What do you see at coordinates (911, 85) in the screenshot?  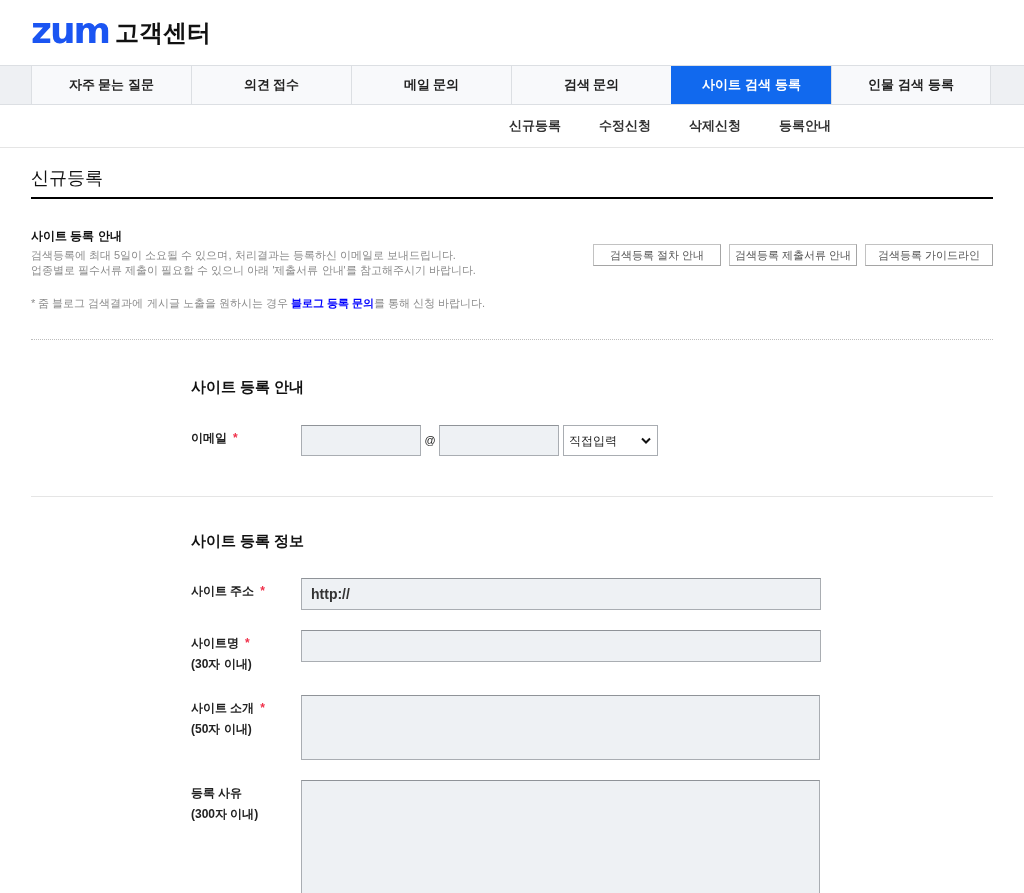 I see `nav-tab: 인물 검색 등록` at bounding box center [911, 85].